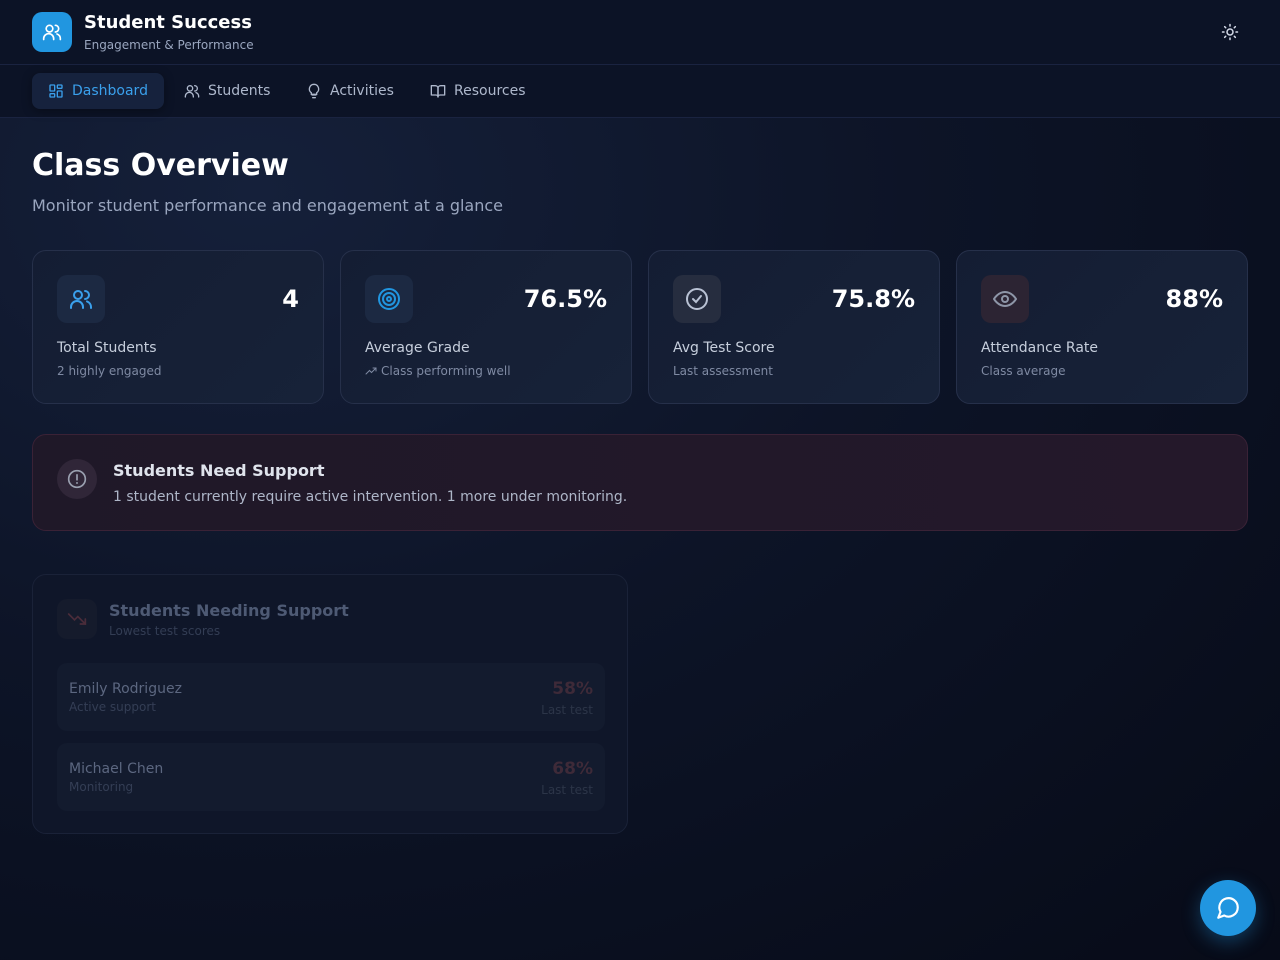 This screenshot has width=1280, height=960. Describe the element at coordinates (125, 689) in the screenshot. I see `student-name: Emily Rodriguez` at that location.